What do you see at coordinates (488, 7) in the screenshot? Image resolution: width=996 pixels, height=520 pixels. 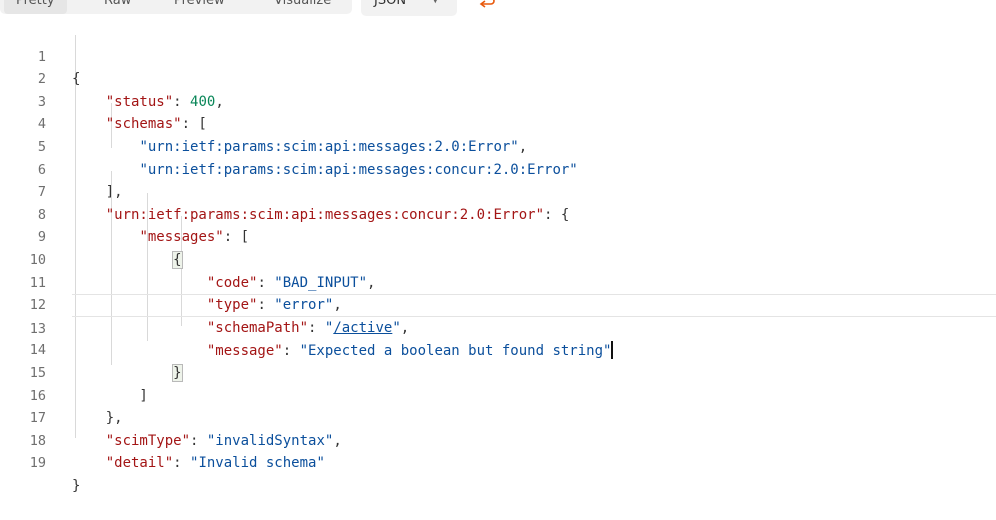 I see `wrap-lines-icon` at bounding box center [488, 7].